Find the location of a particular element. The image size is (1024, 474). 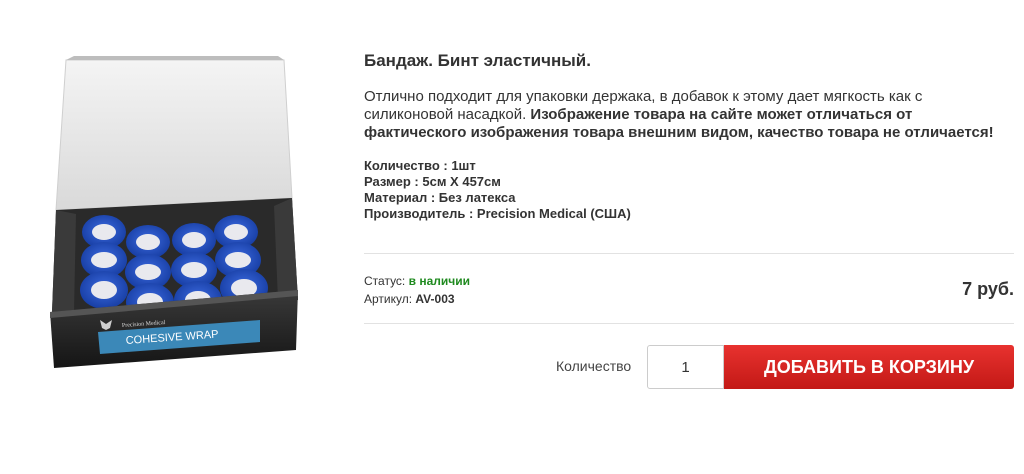

add-to-cart-button: Добавить в корзину is located at coordinates (869, 367).